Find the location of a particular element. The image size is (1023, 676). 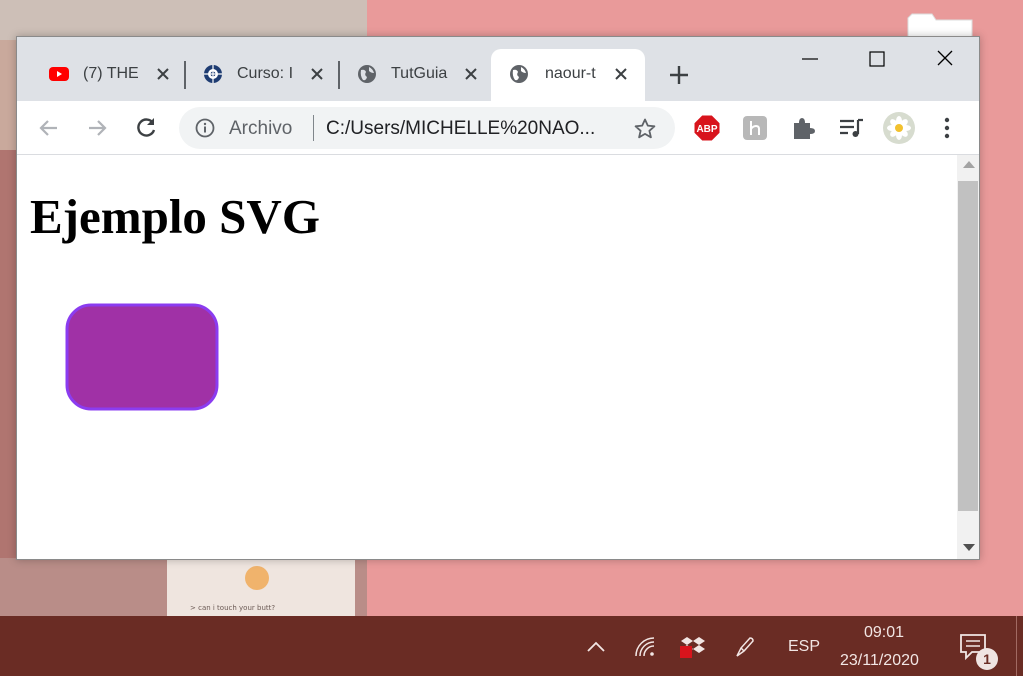

abp-label: ABP is located at coordinates (706, 129).